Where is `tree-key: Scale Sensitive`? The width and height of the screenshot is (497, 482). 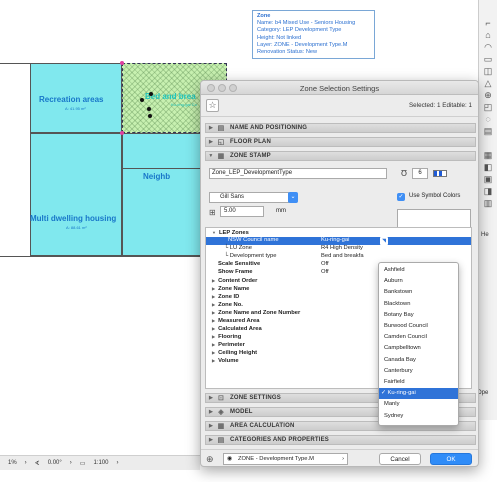 tree-key: Scale Sensitive is located at coordinates (239, 264).